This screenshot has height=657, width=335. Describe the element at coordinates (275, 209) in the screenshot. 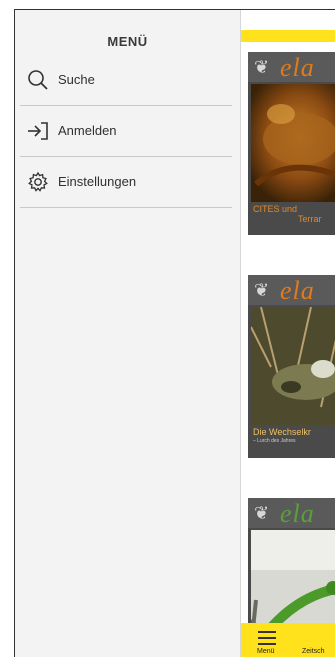

I see `cover-caption: CITES und` at that location.